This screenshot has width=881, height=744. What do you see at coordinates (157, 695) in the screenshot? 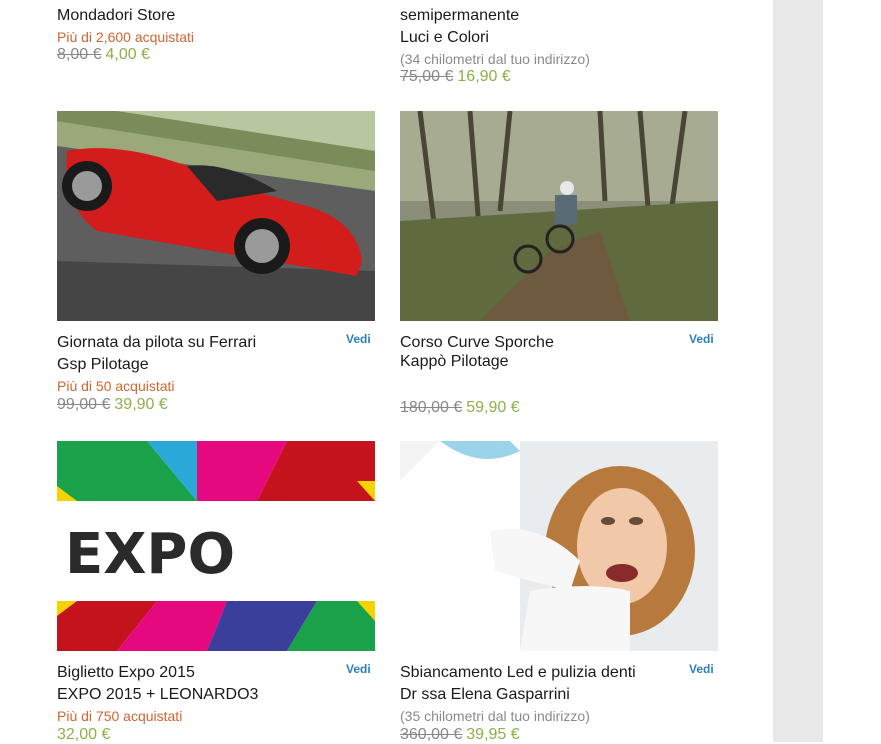
I see `deal-subtitle: EXPO 2015 + LEONARDO3` at bounding box center [157, 695].